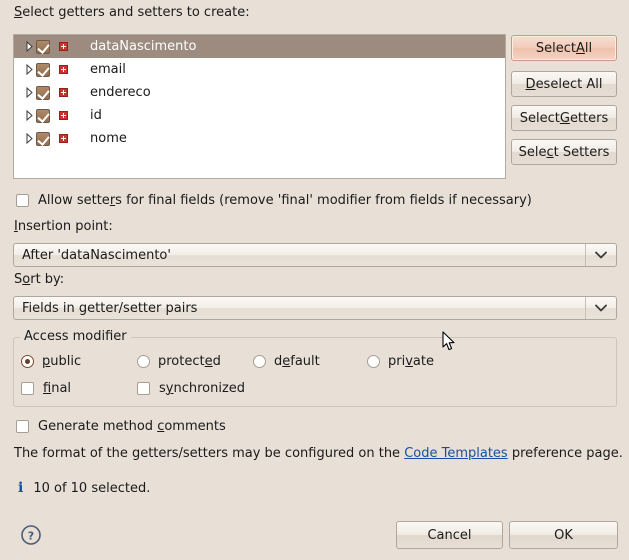  Describe the element at coordinates (315, 372) in the screenshot. I see `access-modifier-group` at that location.